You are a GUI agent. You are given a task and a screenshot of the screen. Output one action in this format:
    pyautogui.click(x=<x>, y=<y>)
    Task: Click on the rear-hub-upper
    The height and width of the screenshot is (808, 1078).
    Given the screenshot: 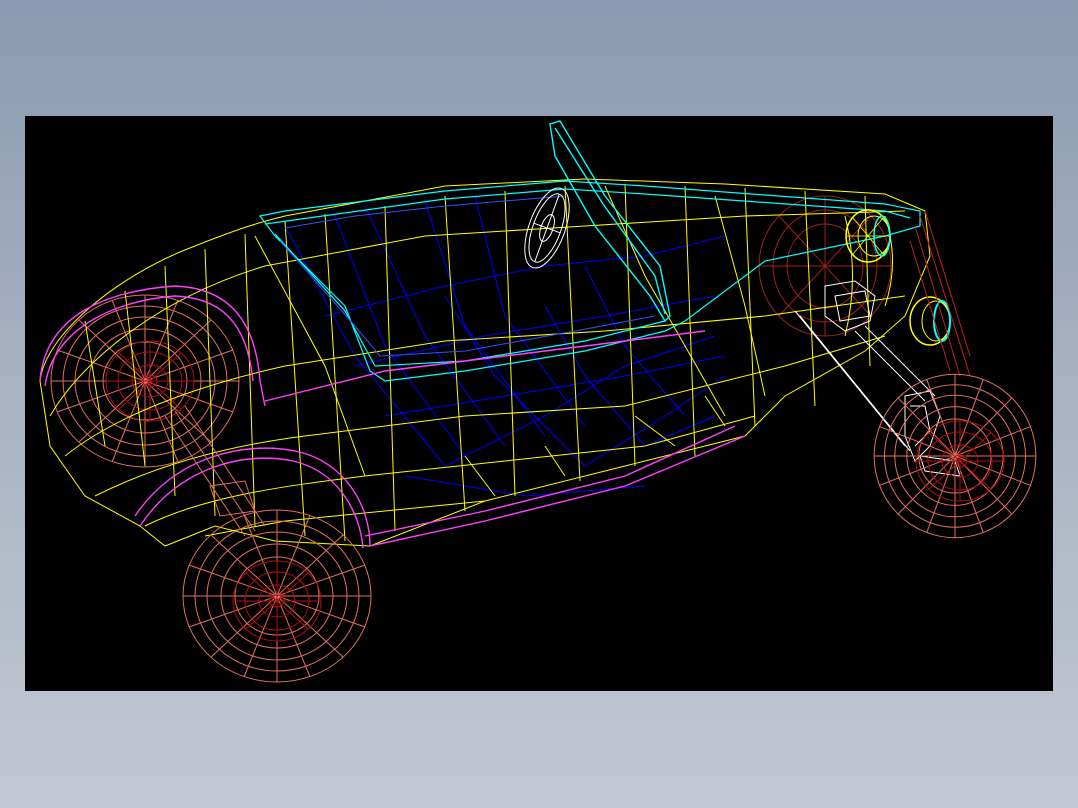 What is the action you would take?
    pyautogui.click(x=150, y=381)
    